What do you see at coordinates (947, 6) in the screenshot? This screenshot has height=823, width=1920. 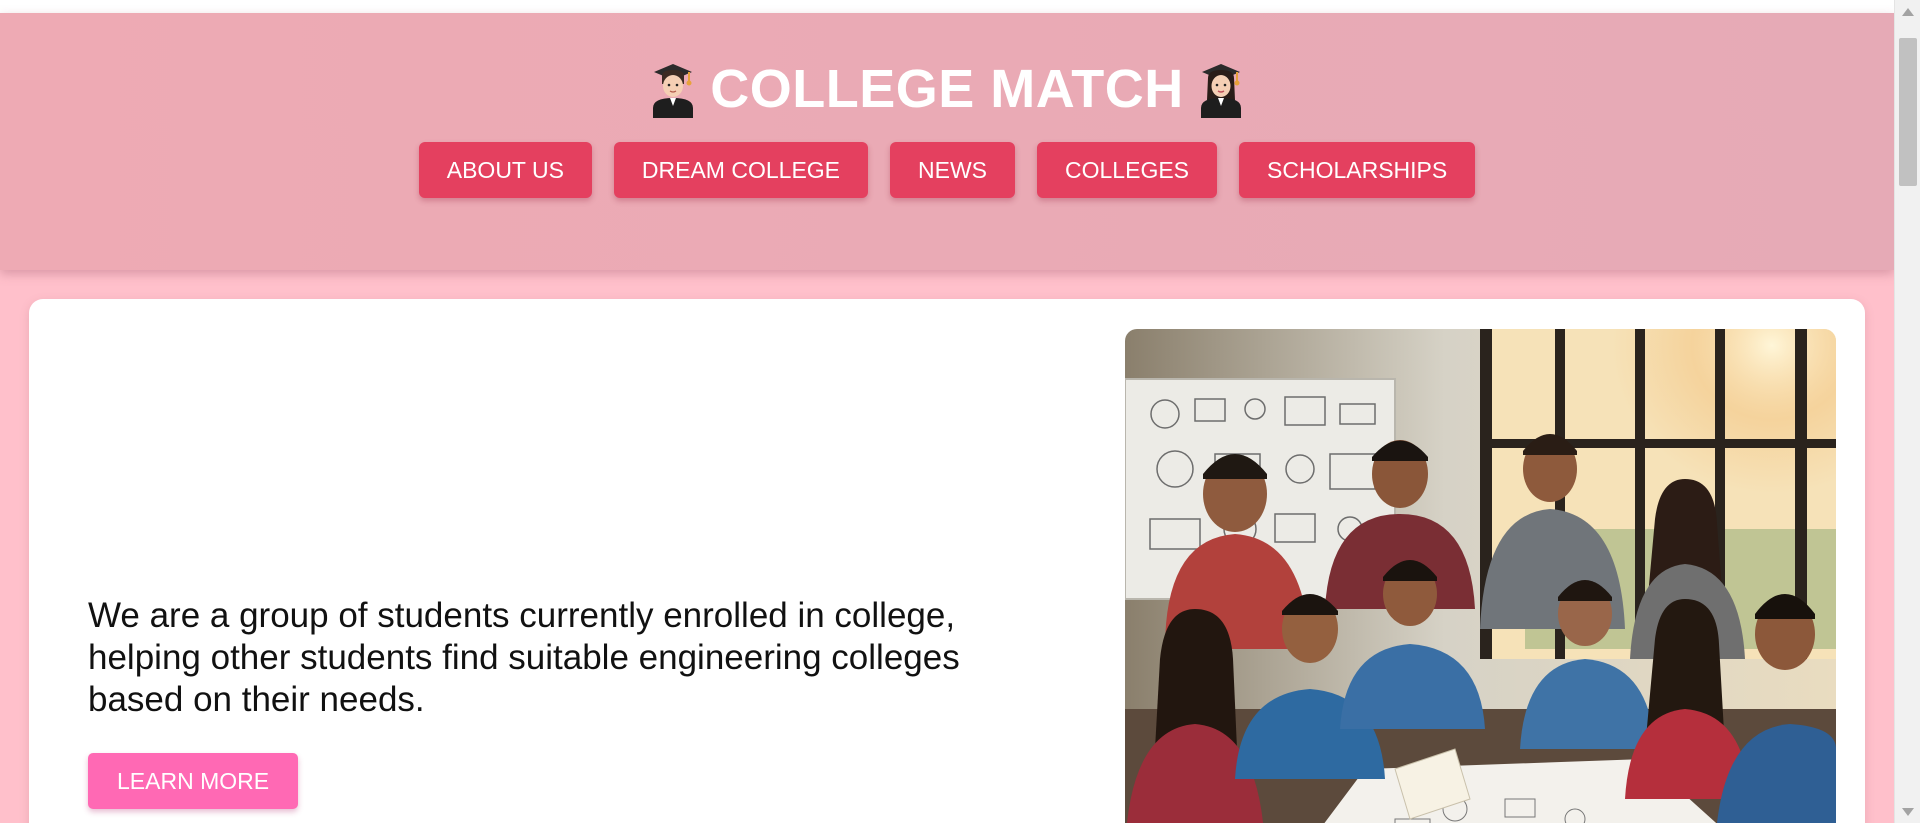 I see `top-strip` at bounding box center [947, 6].